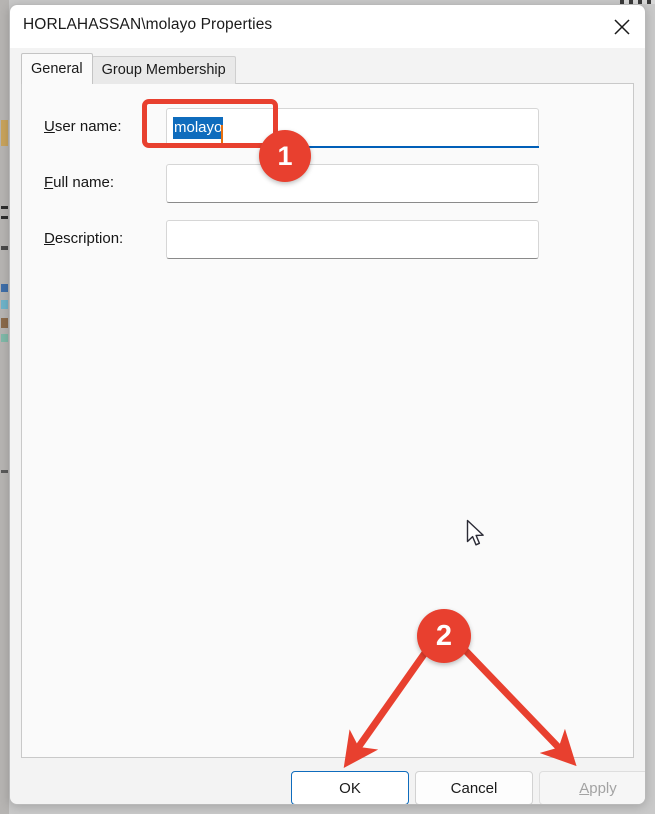  I want to click on full-name-input, so click(352, 183).